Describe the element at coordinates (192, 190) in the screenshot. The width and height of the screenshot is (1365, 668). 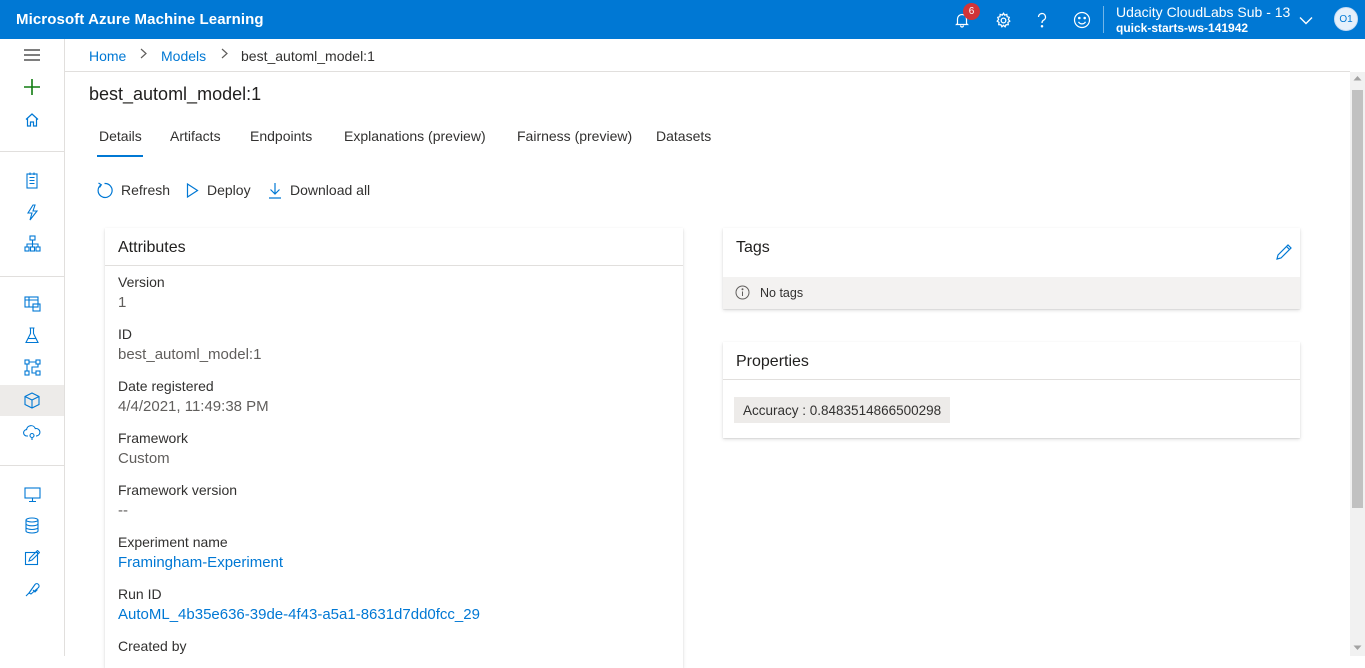
I see `play-icon` at that location.